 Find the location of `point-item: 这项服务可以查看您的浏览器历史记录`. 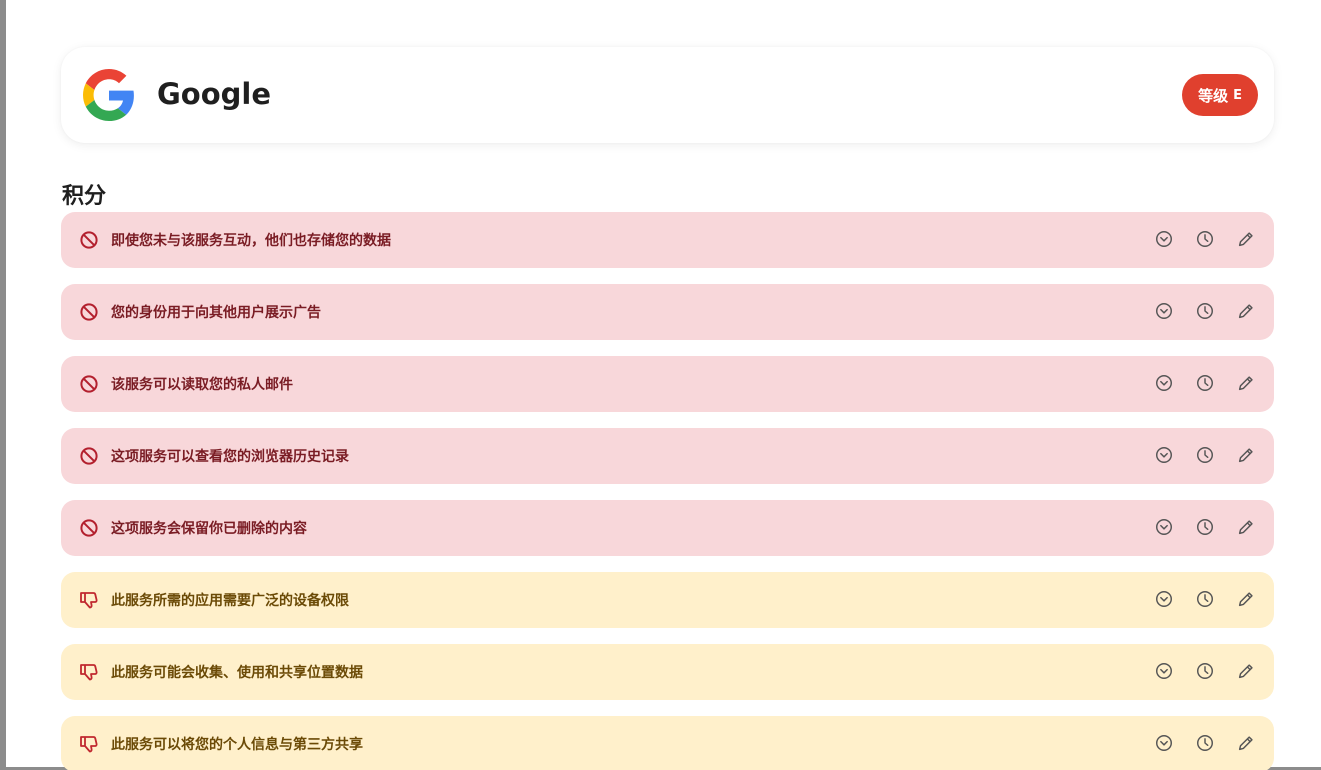

point-item: 这项服务可以查看您的浏览器历史记录 is located at coordinates (667, 456).